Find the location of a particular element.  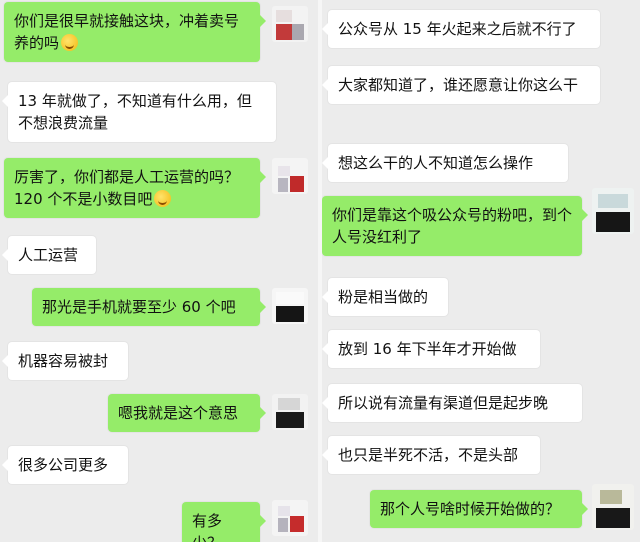

message-text: 那光是手机就要至少 60 个吧 is located at coordinates (139, 307).